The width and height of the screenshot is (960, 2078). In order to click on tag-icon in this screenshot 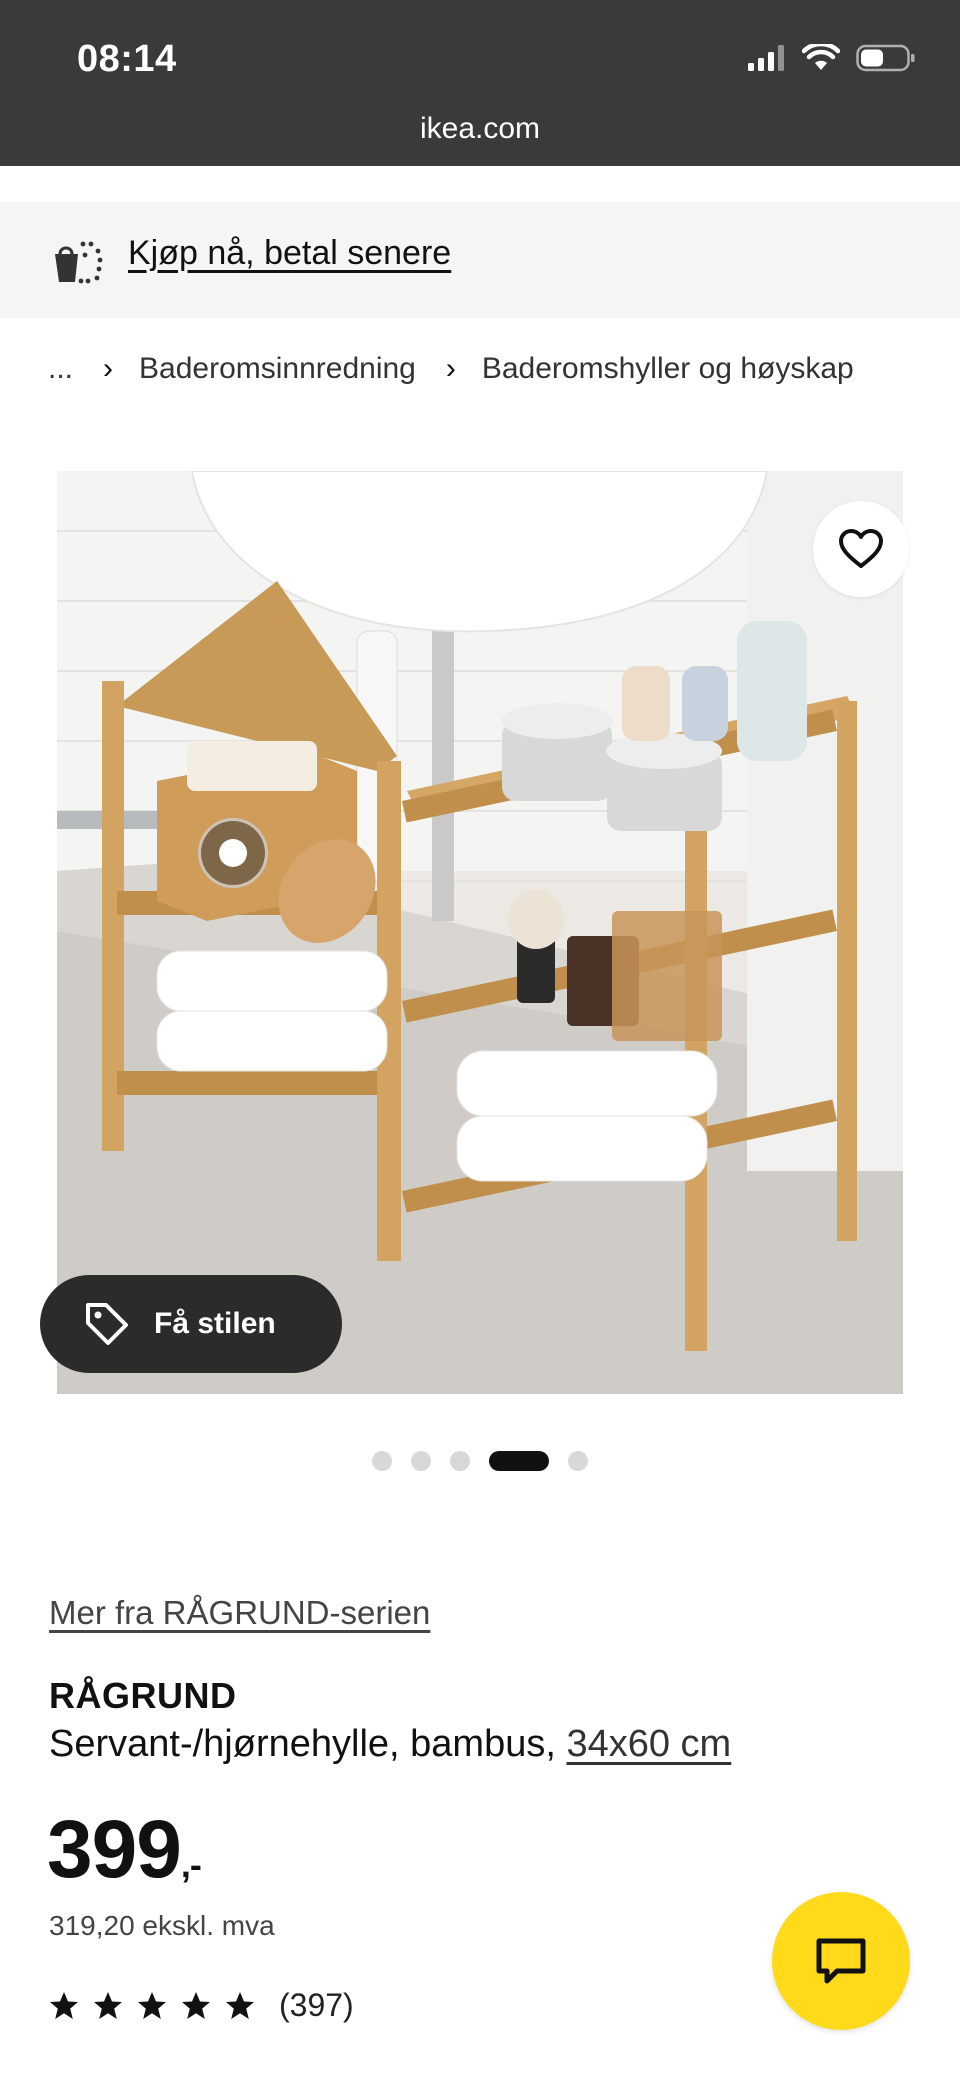, I will do `click(107, 1324)`.